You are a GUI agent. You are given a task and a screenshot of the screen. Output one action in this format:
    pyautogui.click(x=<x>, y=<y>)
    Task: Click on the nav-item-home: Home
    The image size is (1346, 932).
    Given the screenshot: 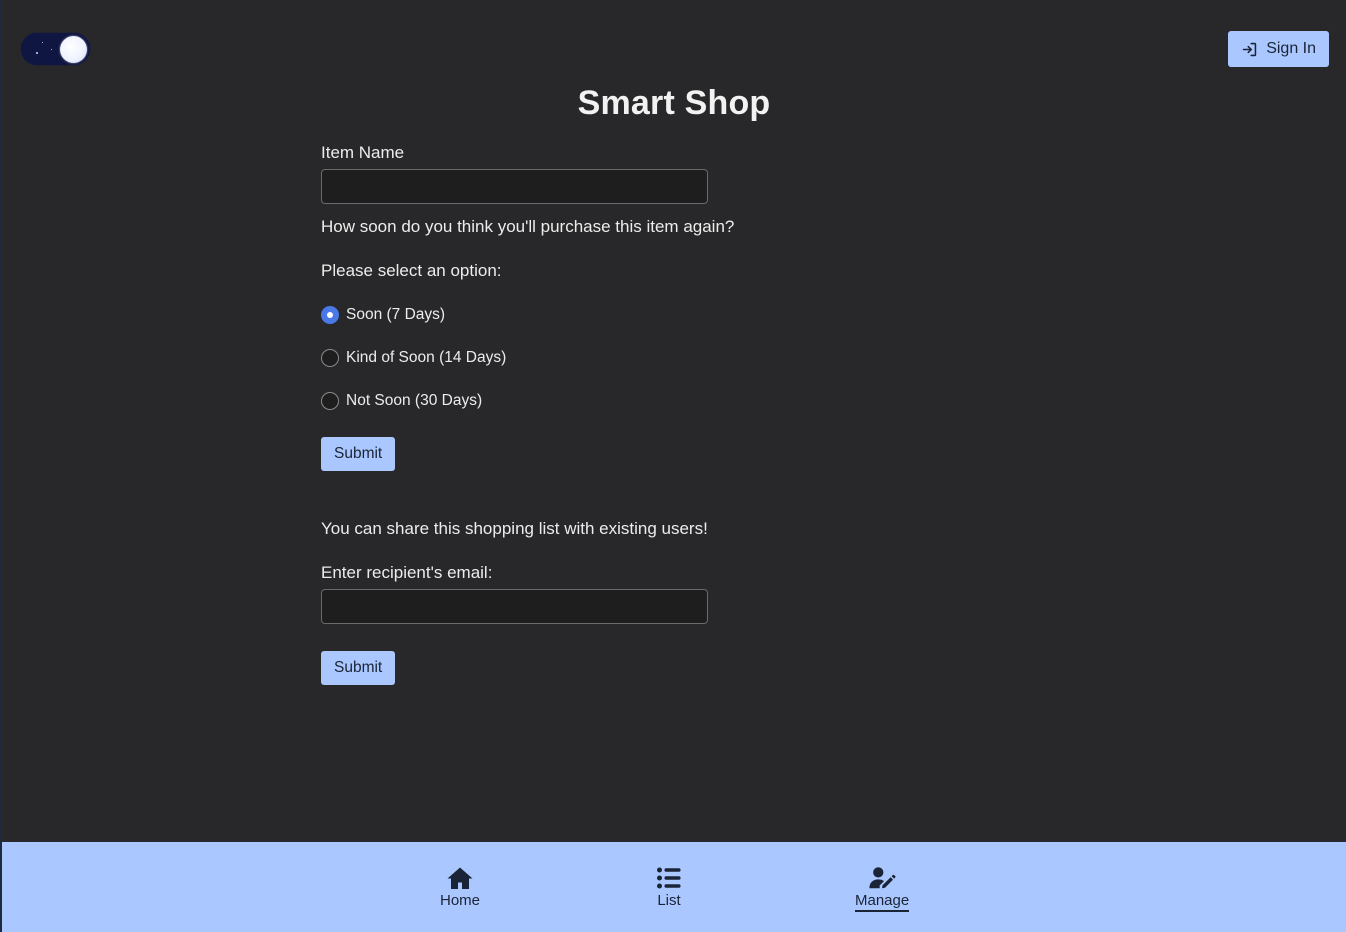 What is the action you would take?
    pyautogui.click(x=460, y=887)
    